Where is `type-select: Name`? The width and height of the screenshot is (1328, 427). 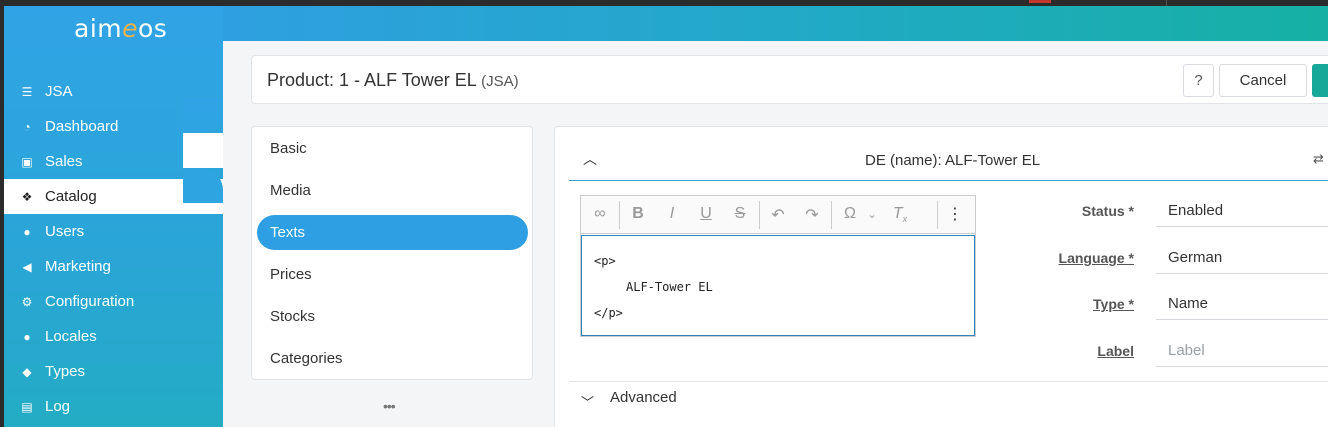
type-select: Name is located at coordinates (1242, 304).